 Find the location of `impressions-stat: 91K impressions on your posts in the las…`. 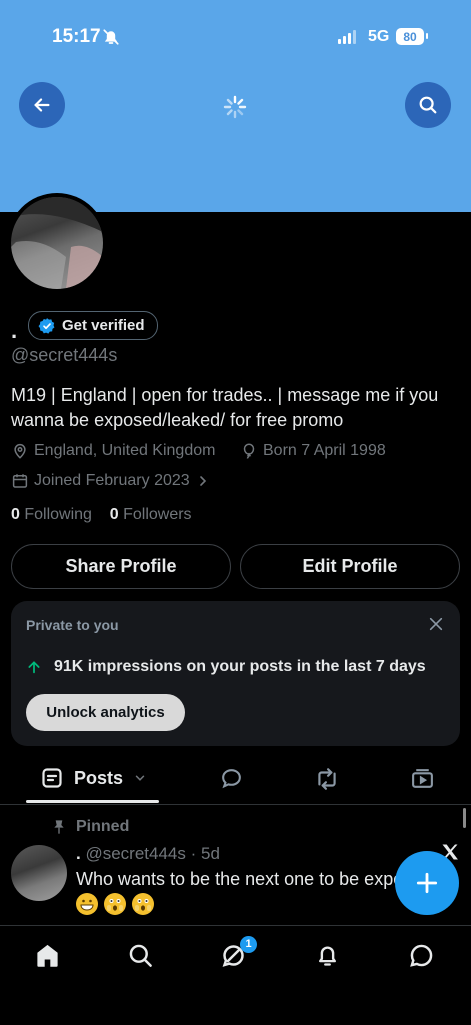

impressions-stat: 91K impressions on your posts in the las… is located at coordinates (226, 667).